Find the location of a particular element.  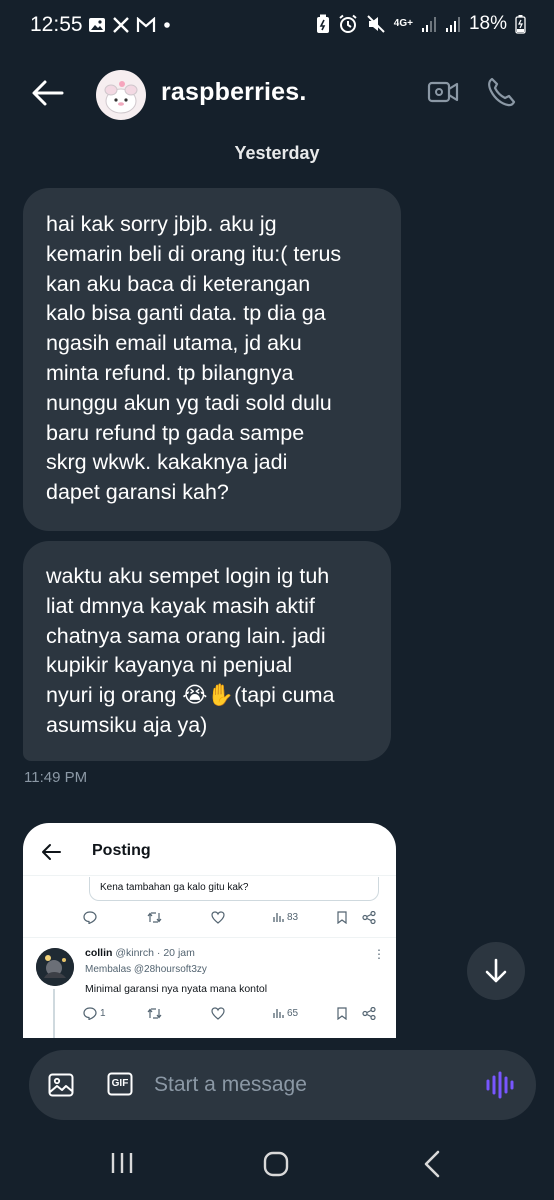

voice-message-icon is located at coordinates (500, 1085).